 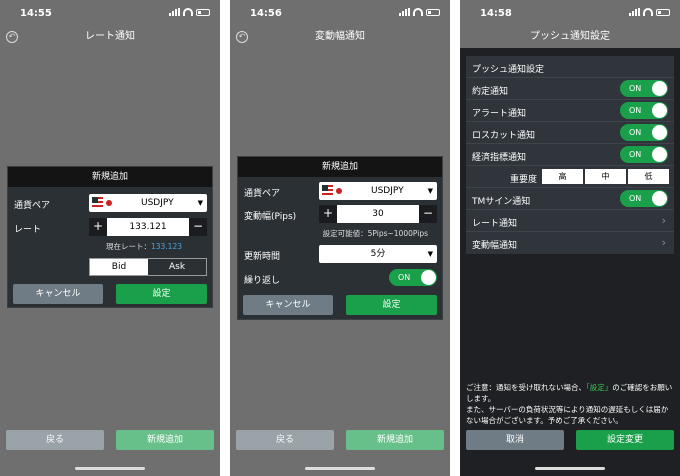 What do you see at coordinates (103, 203) in the screenshot?
I see `usjp-flag-icon` at bounding box center [103, 203].